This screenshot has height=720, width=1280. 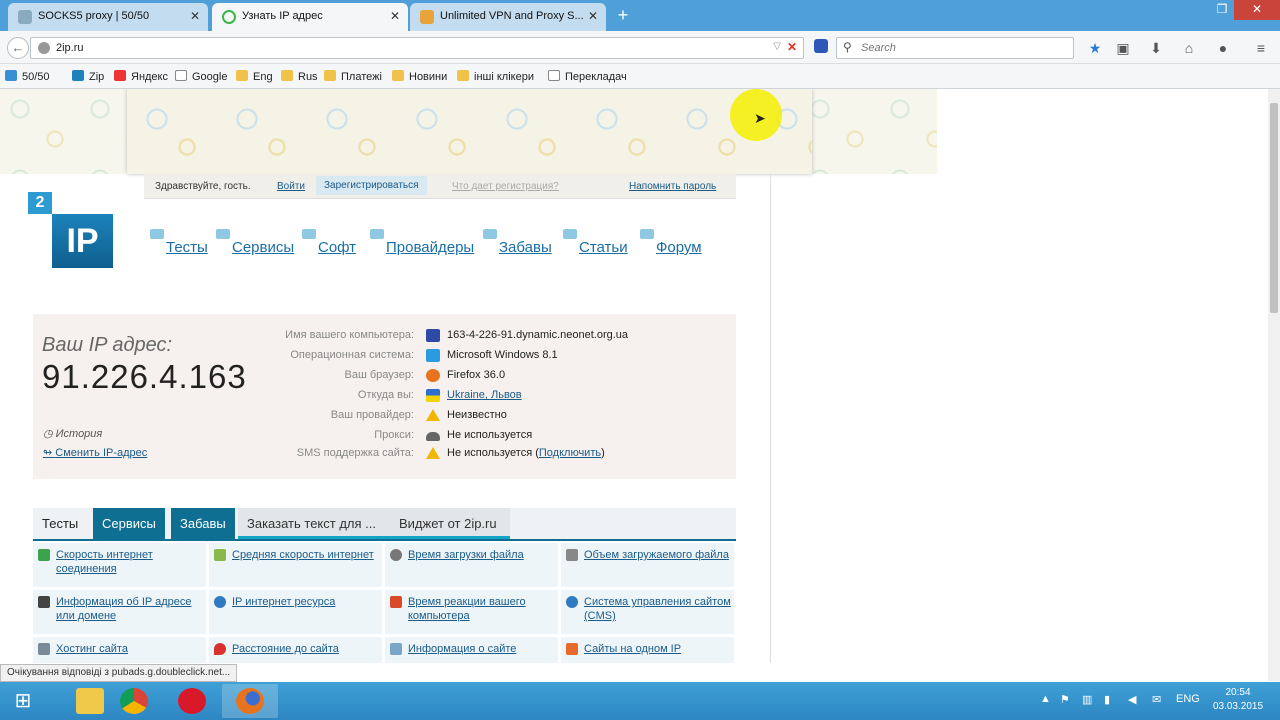 What do you see at coordinates (60, 523) in the screenshot?
I see `tab-tests: Тесты` at bounding box center [60, 523].